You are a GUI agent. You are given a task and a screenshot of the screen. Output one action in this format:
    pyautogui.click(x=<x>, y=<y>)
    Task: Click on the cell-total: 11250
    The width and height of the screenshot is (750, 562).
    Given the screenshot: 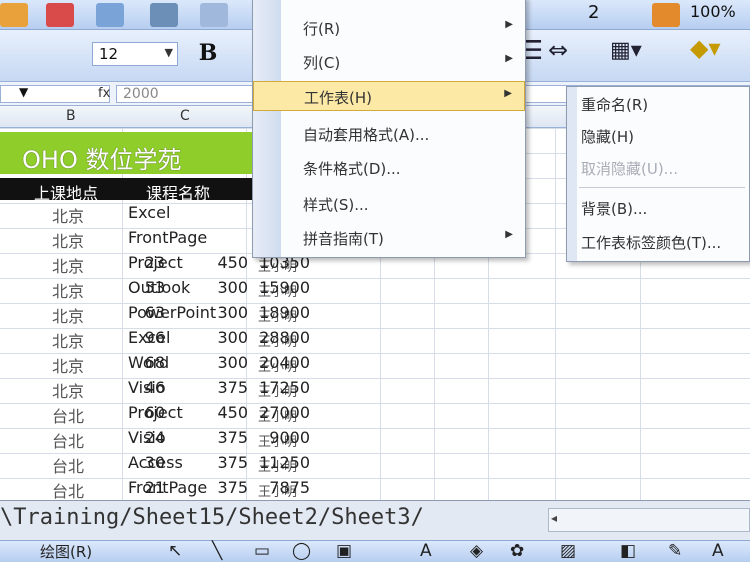 What is the action you would take?
    pyautogui.click(x=280, y=462)
    